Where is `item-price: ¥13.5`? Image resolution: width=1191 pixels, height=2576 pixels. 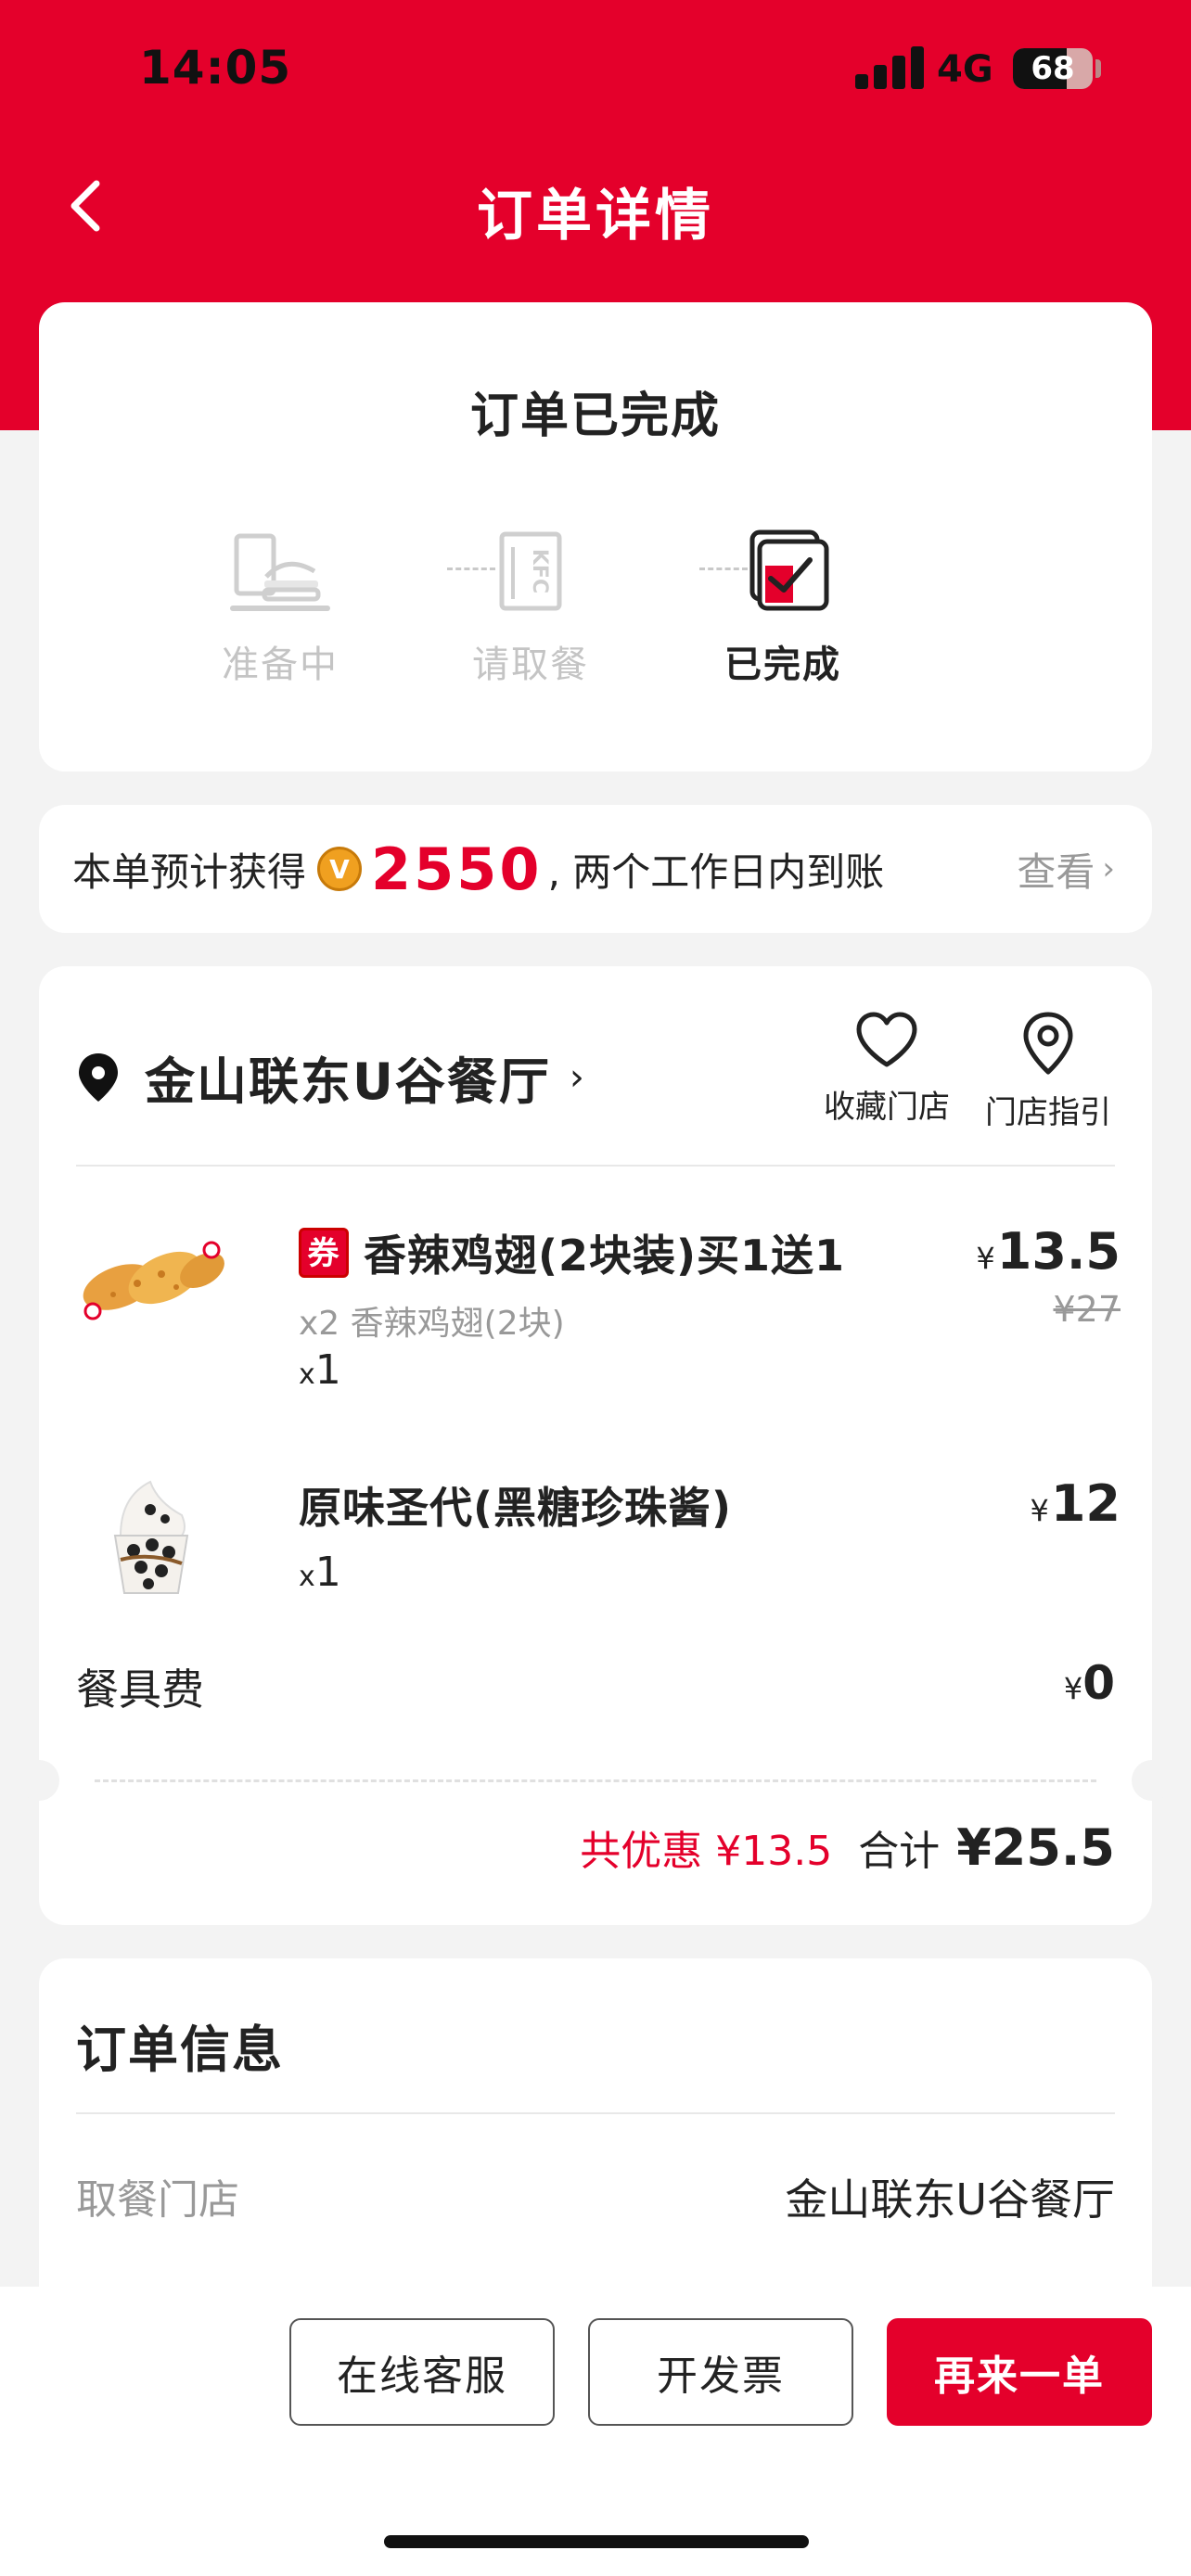 item-price: ¥13.5 is located at coordinates (1048, 1251).